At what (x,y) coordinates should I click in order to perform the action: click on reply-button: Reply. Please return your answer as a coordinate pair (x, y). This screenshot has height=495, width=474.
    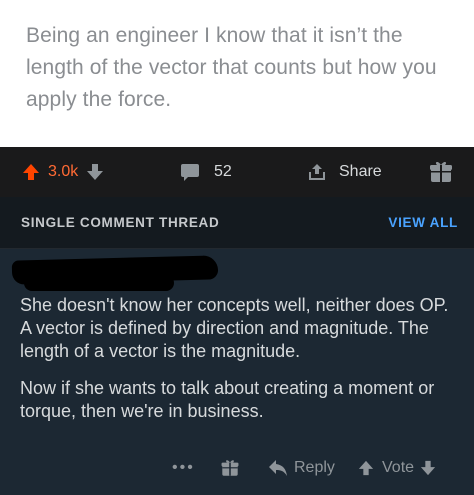
    Looking at the image, I should click on (301, 468).